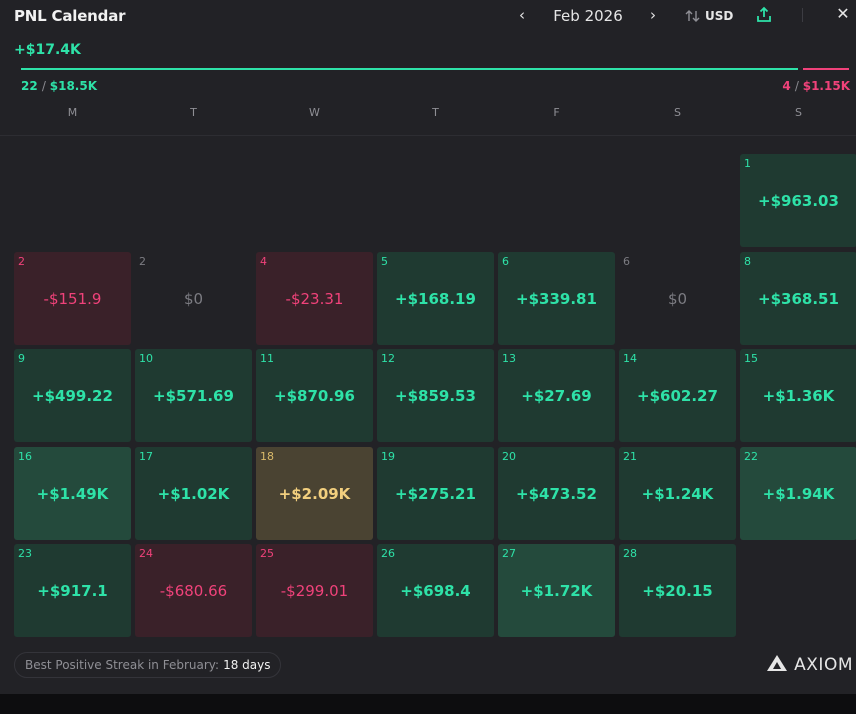 The height and width of the screenshot is (714, 856). I want to click on day-pnl-value: +$1.72K, so click(556, 591).